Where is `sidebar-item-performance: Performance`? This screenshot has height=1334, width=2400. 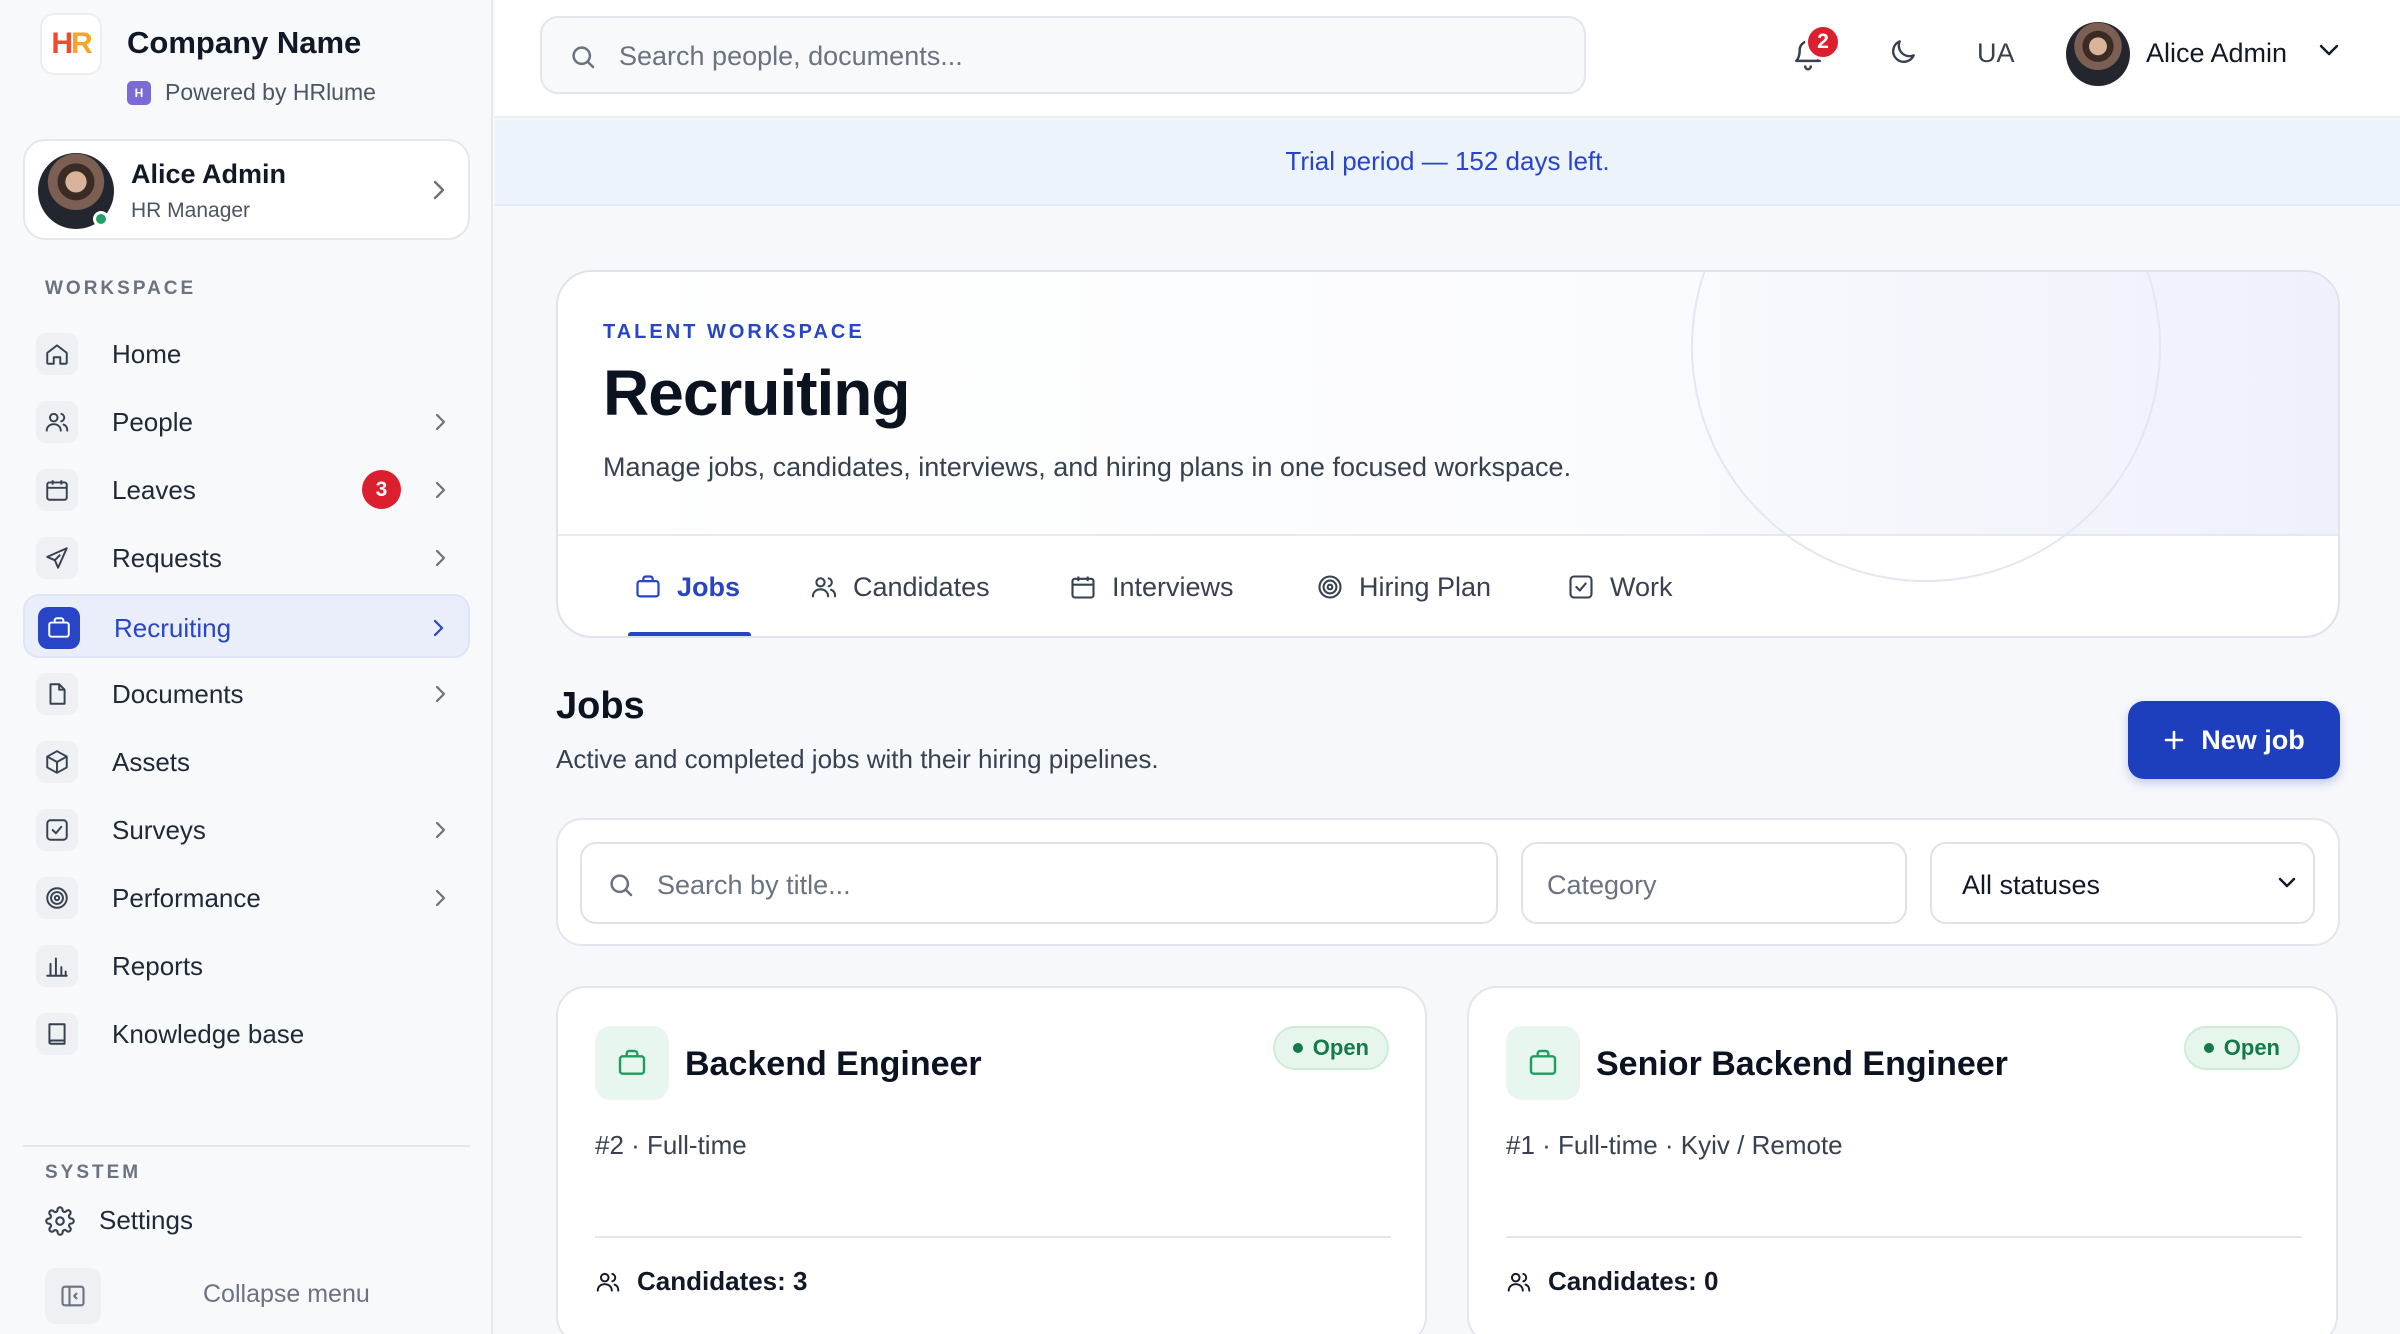 sidebar-item-performance: Performance is located at coordinates (246, 898).